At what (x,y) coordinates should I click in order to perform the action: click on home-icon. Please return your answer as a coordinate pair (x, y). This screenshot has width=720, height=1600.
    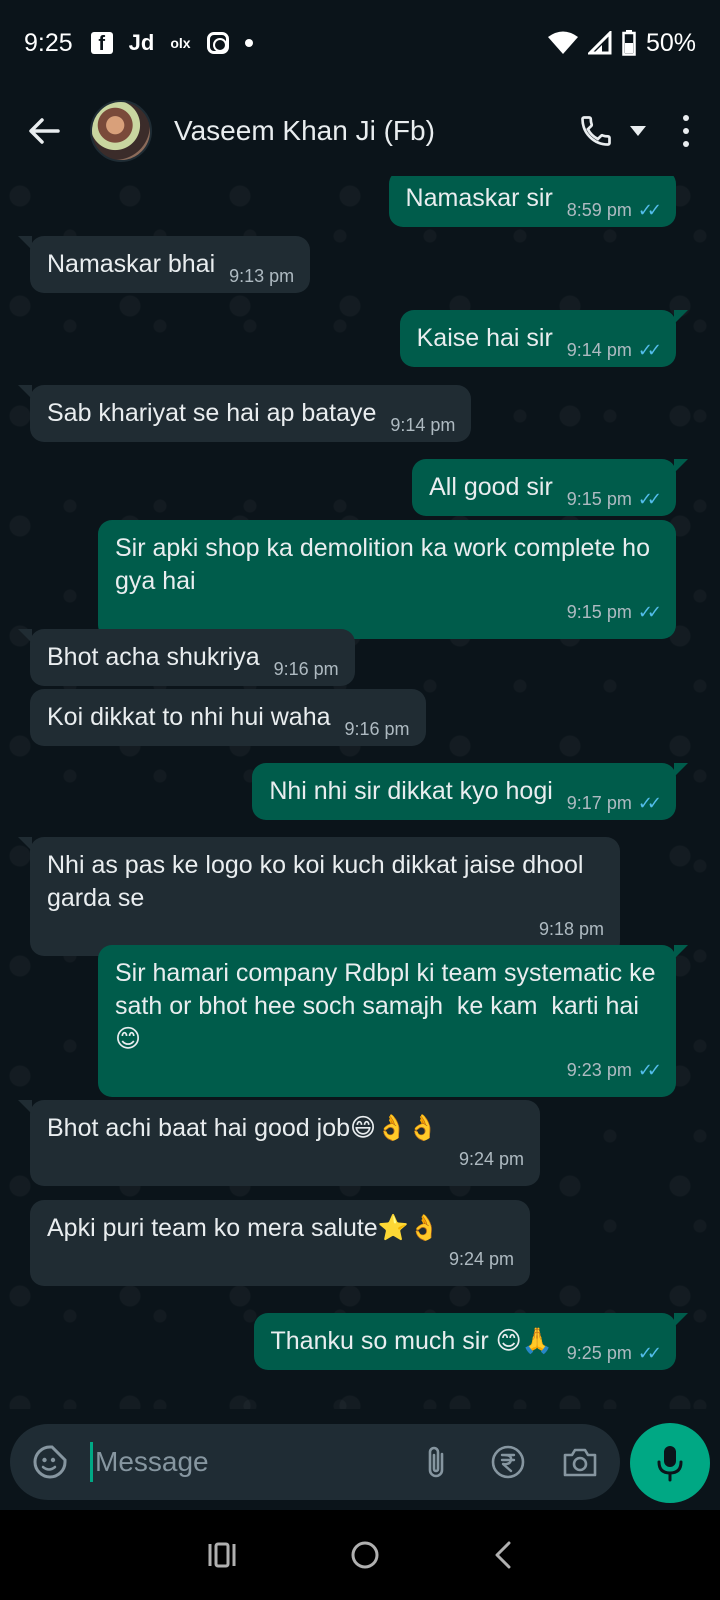
    Looking at the image, I should click on (365, 1555).